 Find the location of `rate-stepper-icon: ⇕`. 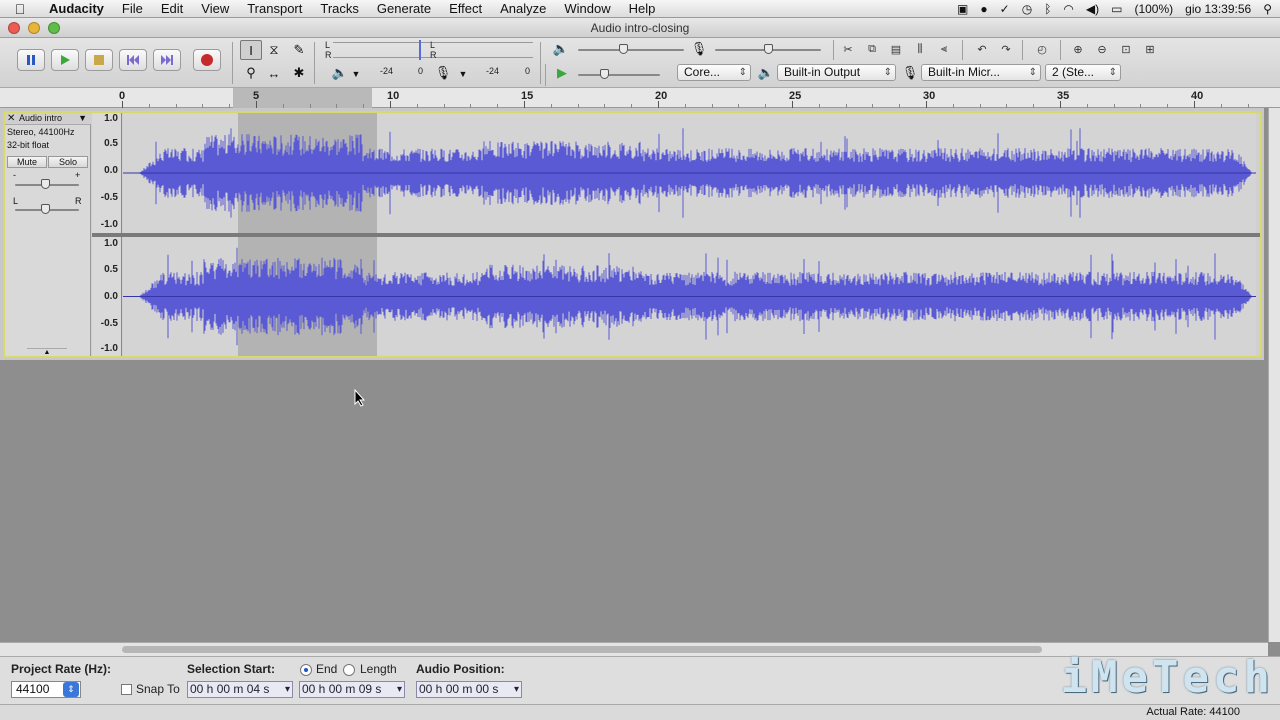

rate-stepper-icon: ⇕ is located at coordinates (71, 689).